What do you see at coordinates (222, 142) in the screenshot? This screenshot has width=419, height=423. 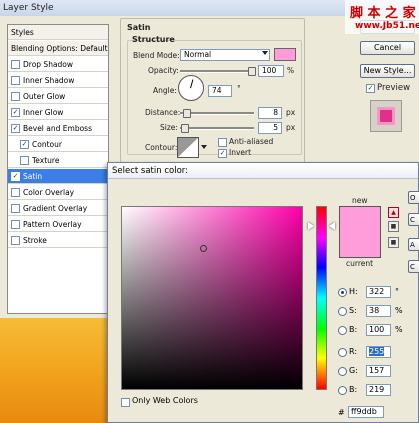 I see `anti-aliased-checkbox` at bounding box center [222, 142].